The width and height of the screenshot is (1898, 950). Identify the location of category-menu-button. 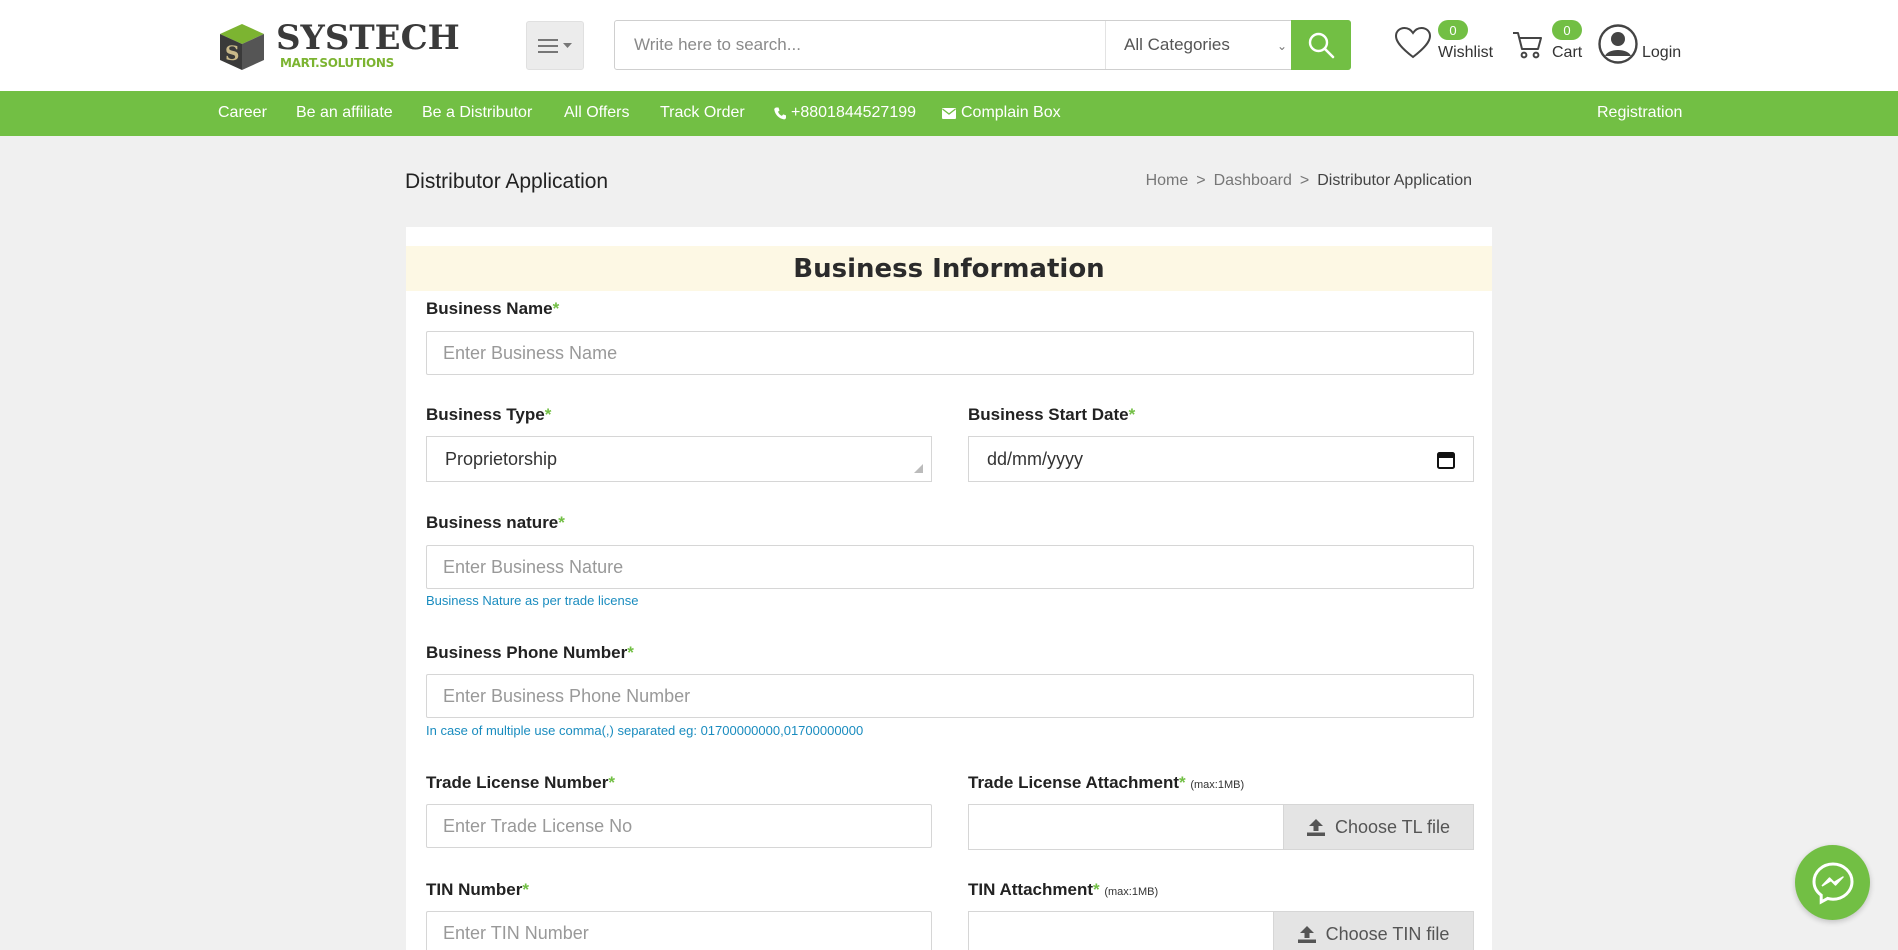
(555, 45).